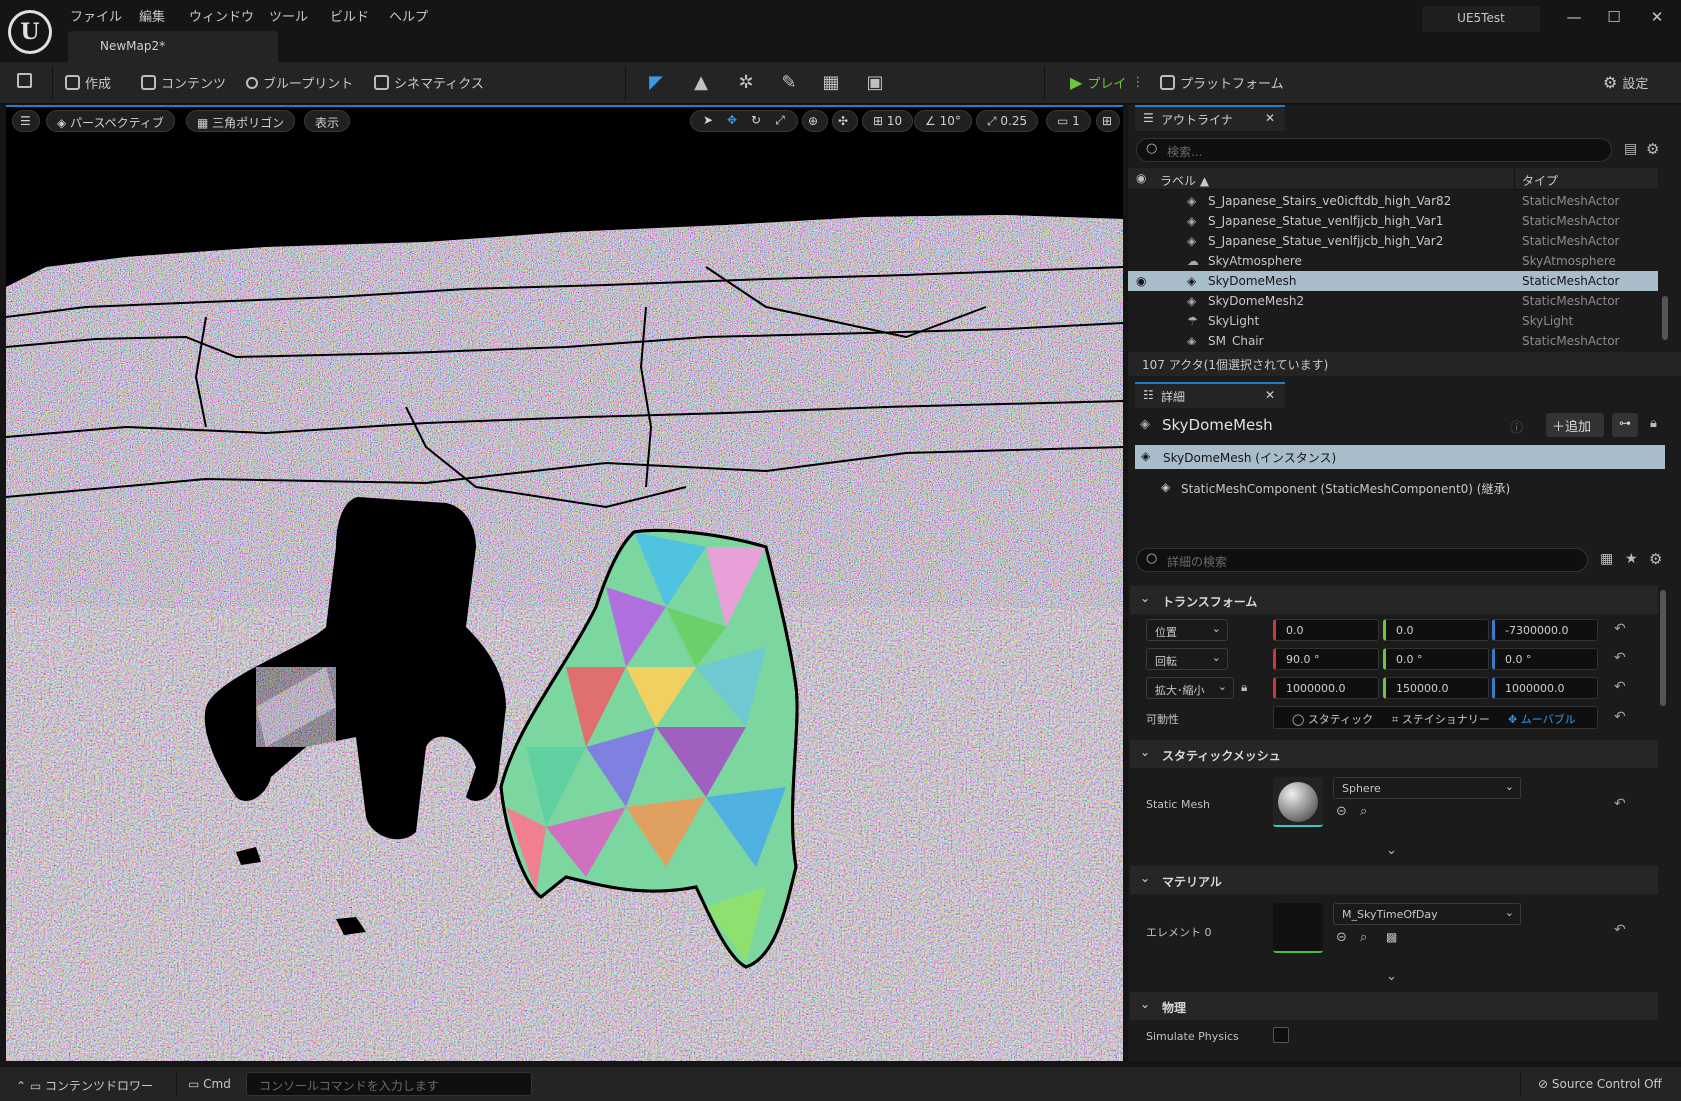  What do you see at coordinates (1187, 630) in the screenshot?
I see `location-dropdown: 位置 ⌄` at bounding box center [1187, 630].